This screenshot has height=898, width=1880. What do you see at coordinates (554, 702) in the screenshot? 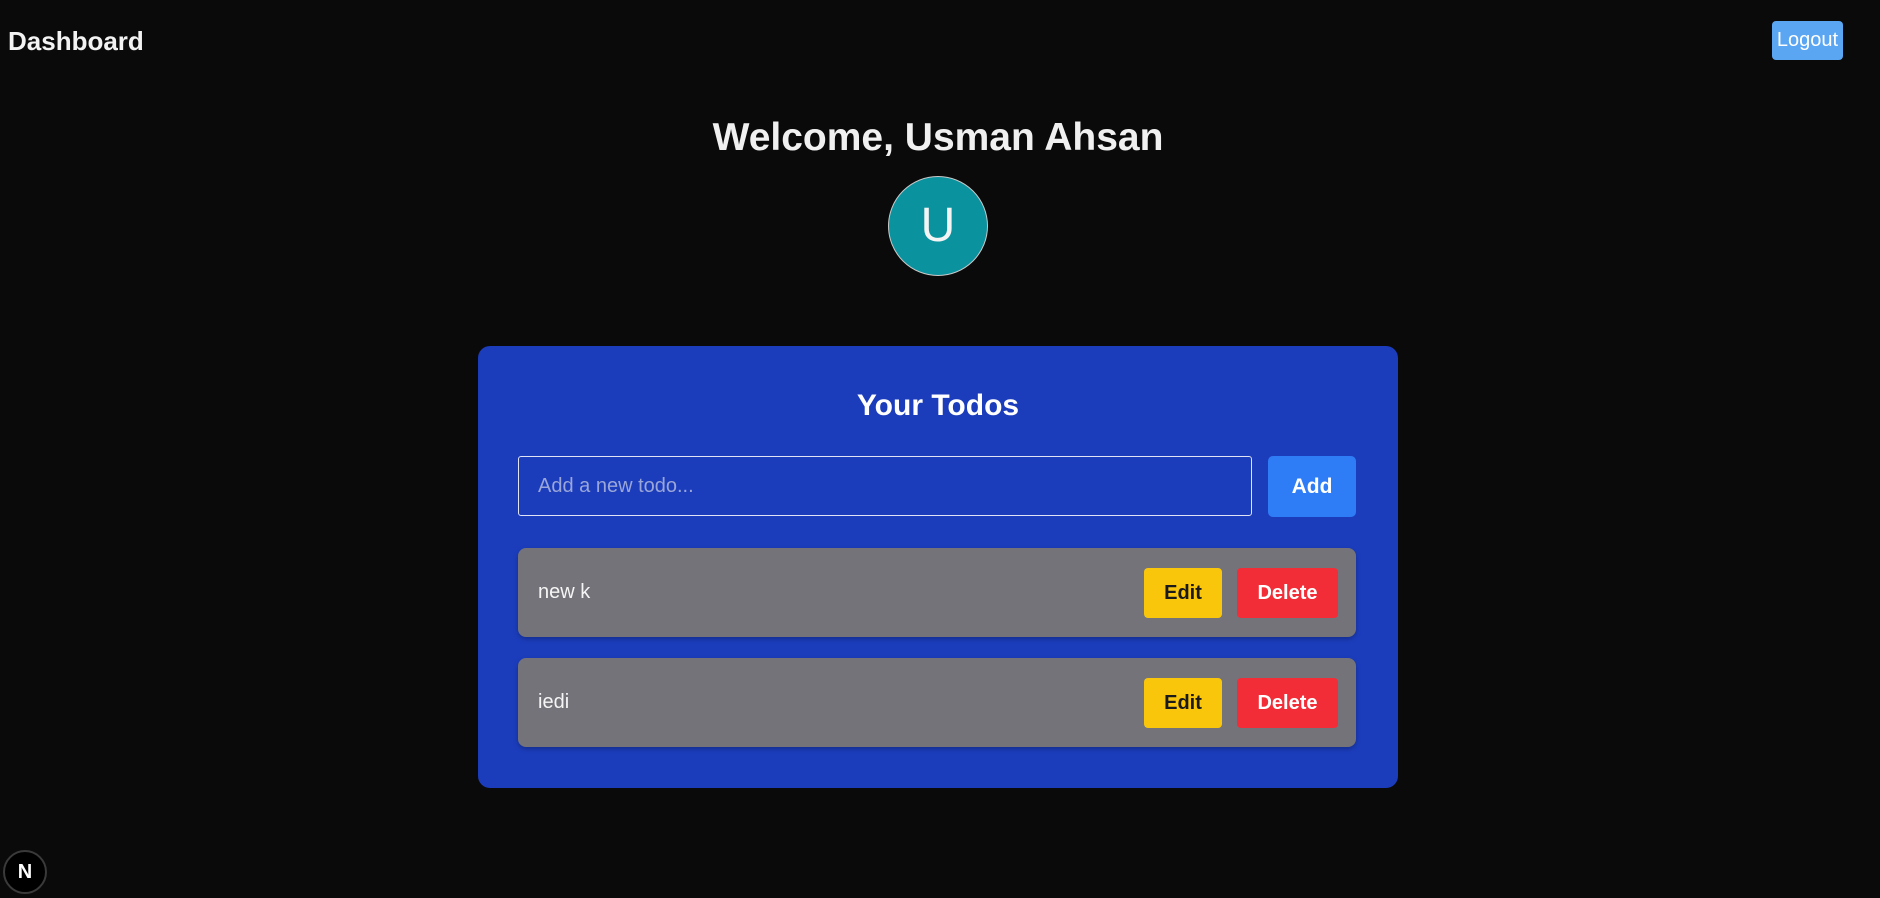
I see `todo-item-text: iedi` at bounding box center [554, 702].